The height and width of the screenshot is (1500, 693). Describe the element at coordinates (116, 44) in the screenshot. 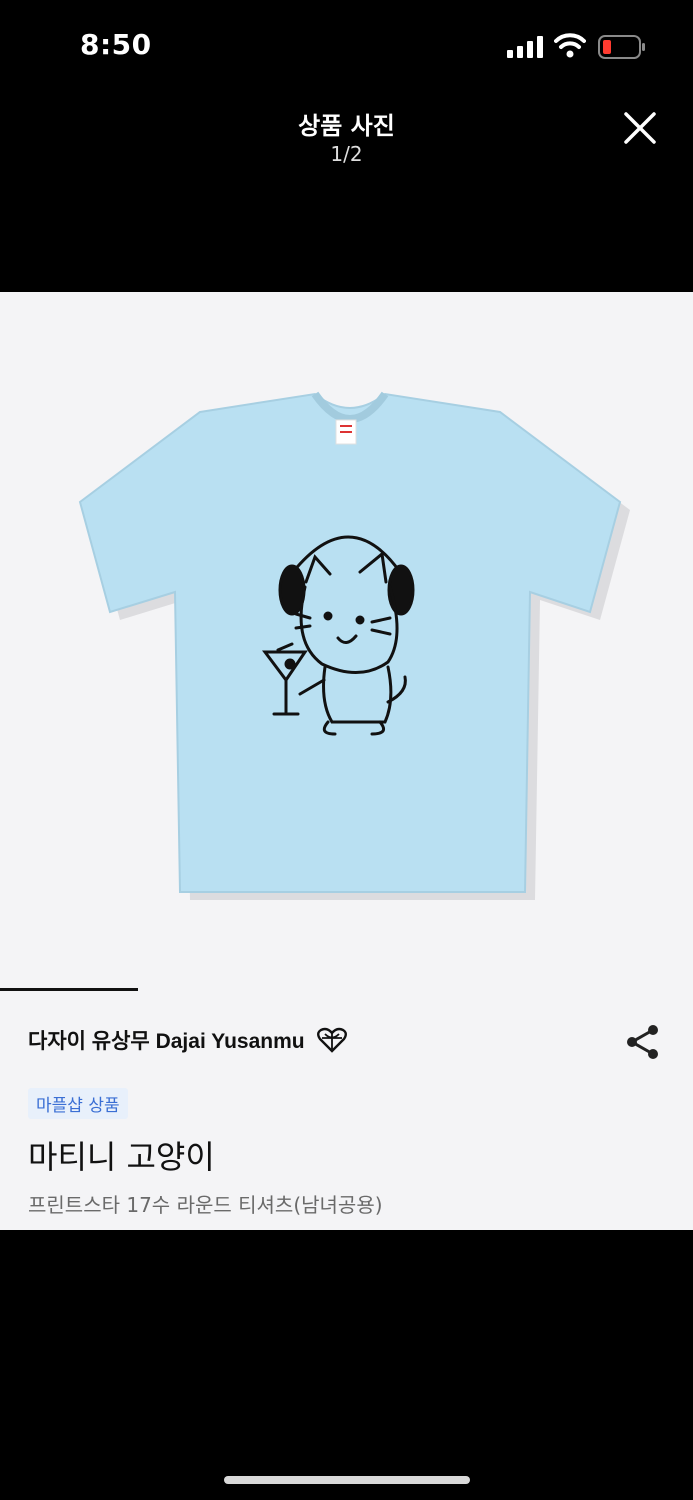

I see `status-time: 8:50` at that location.